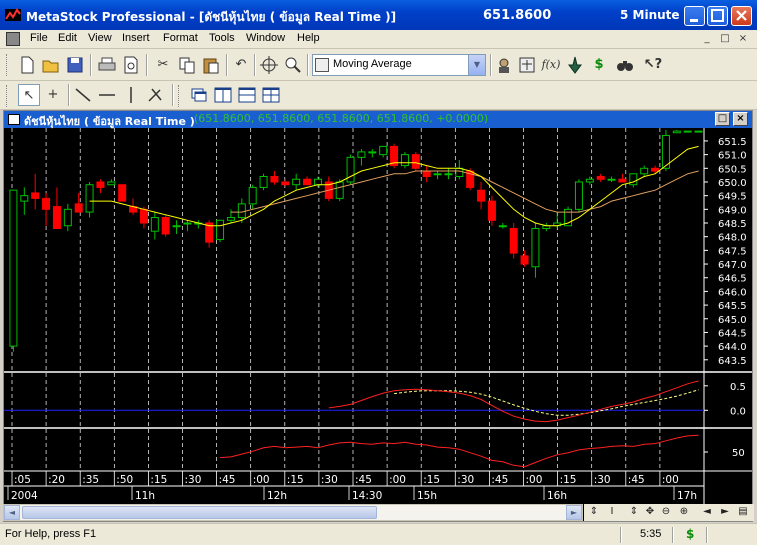  Describe the element at coordinates (222, 38) in the screenshot. I see `menu-tools: Tools` at that location.